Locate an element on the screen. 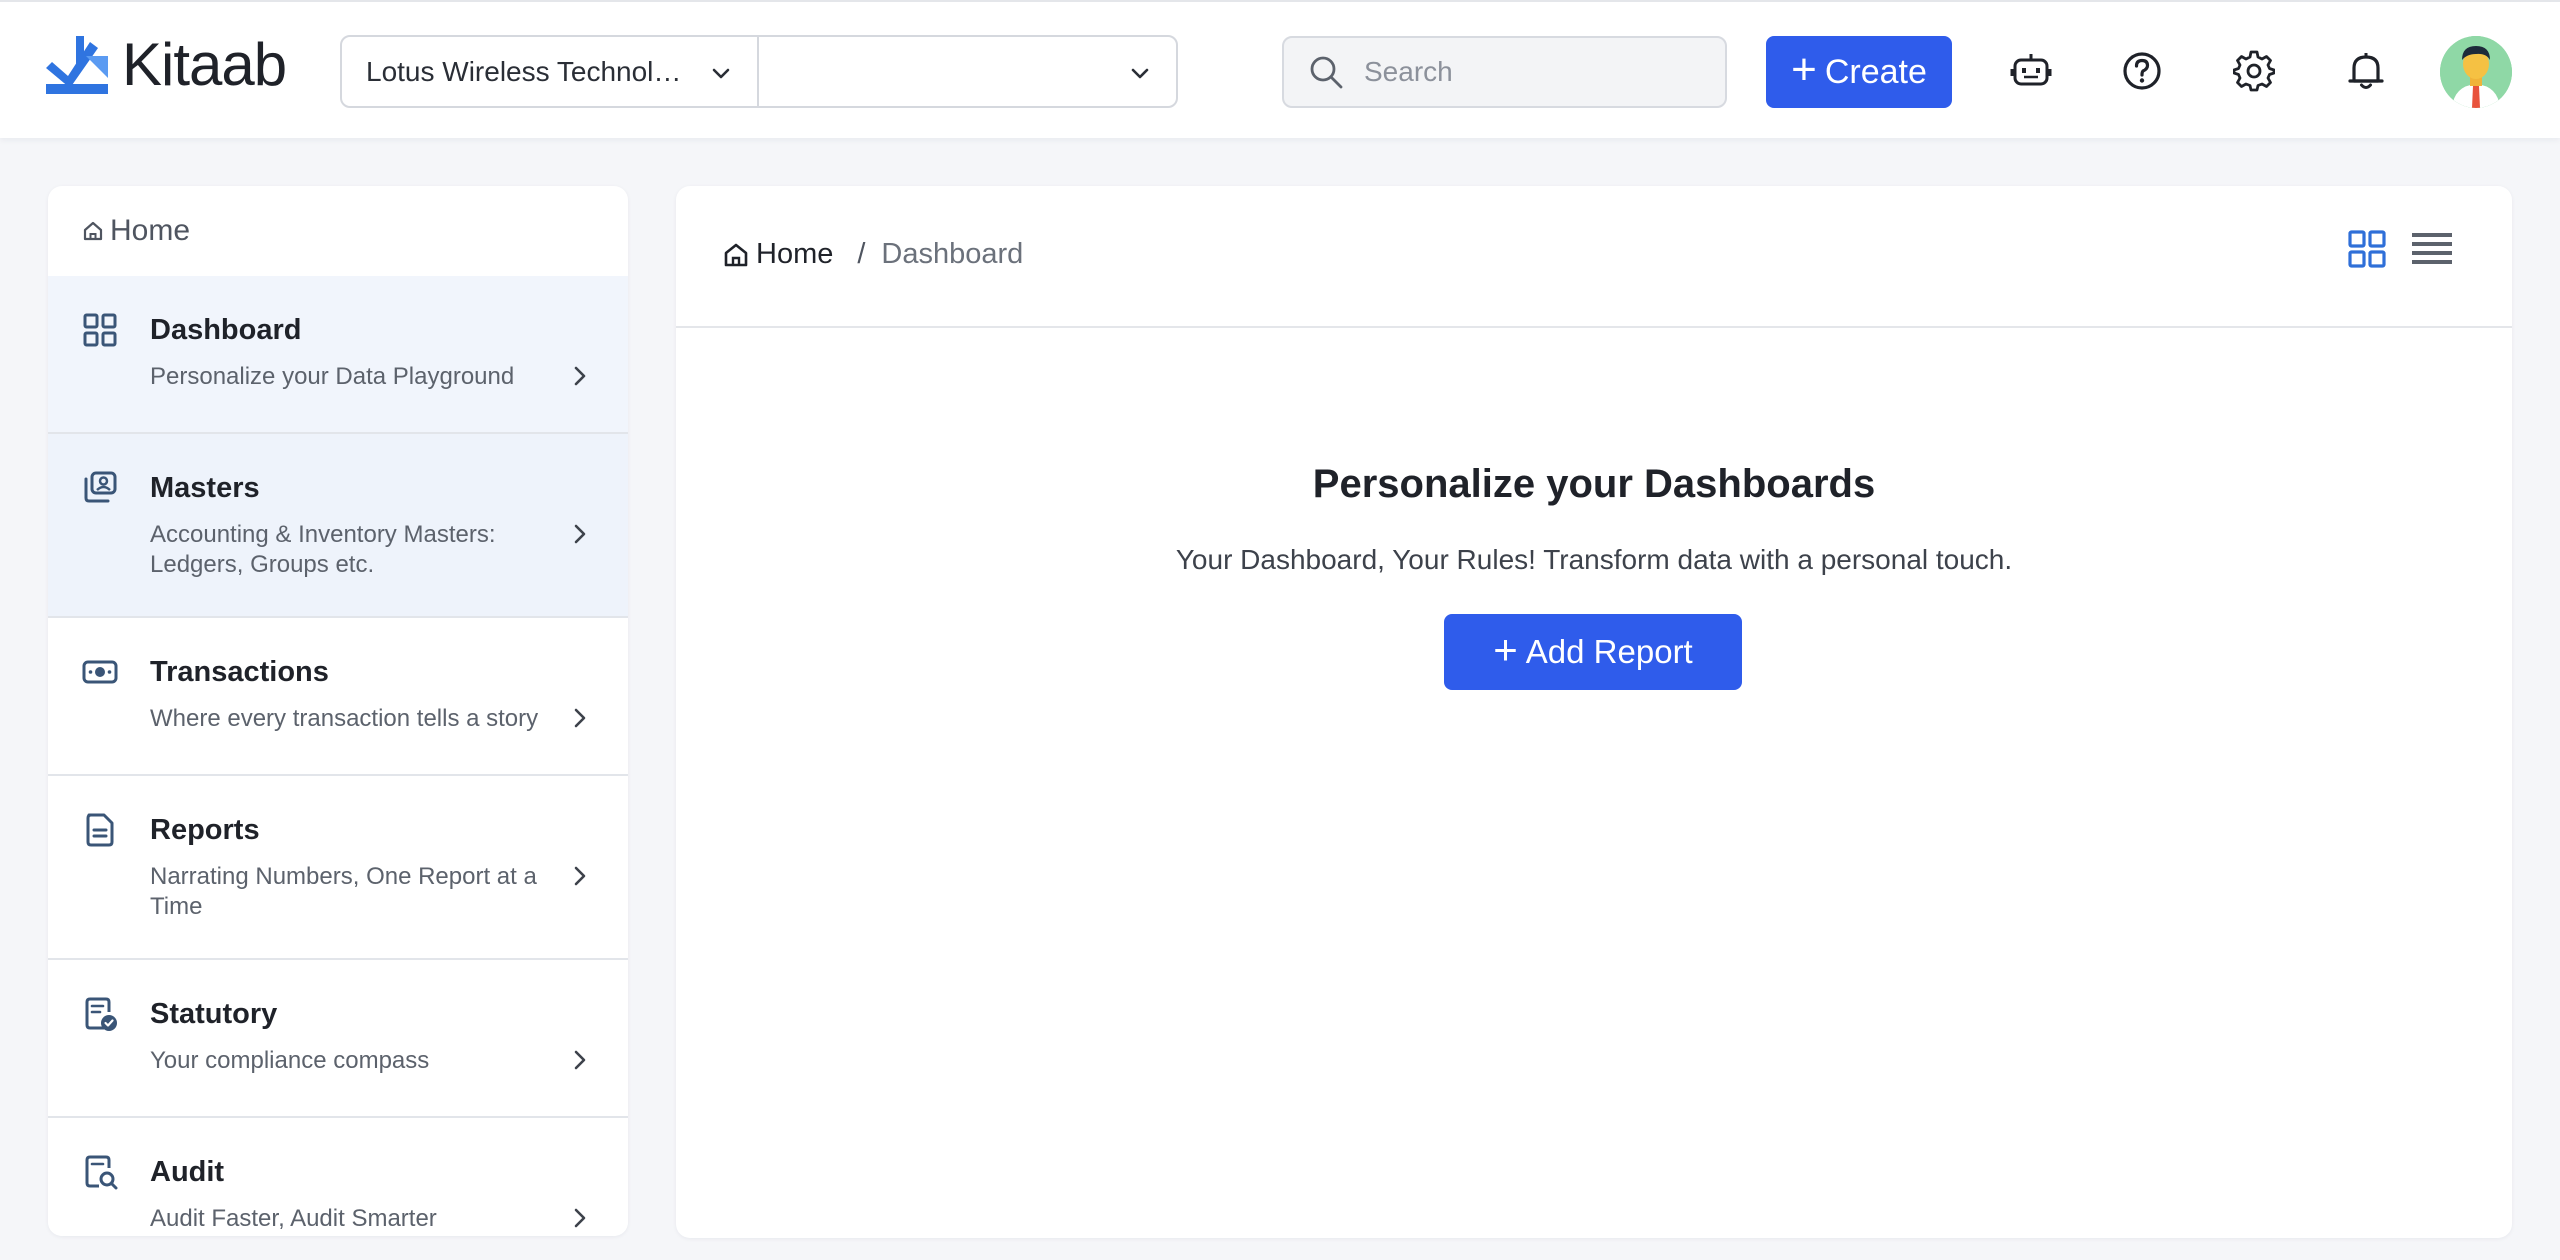 This screenshot has height=1260, width=2560. user-avatar is located at coordinates (2476, 72).